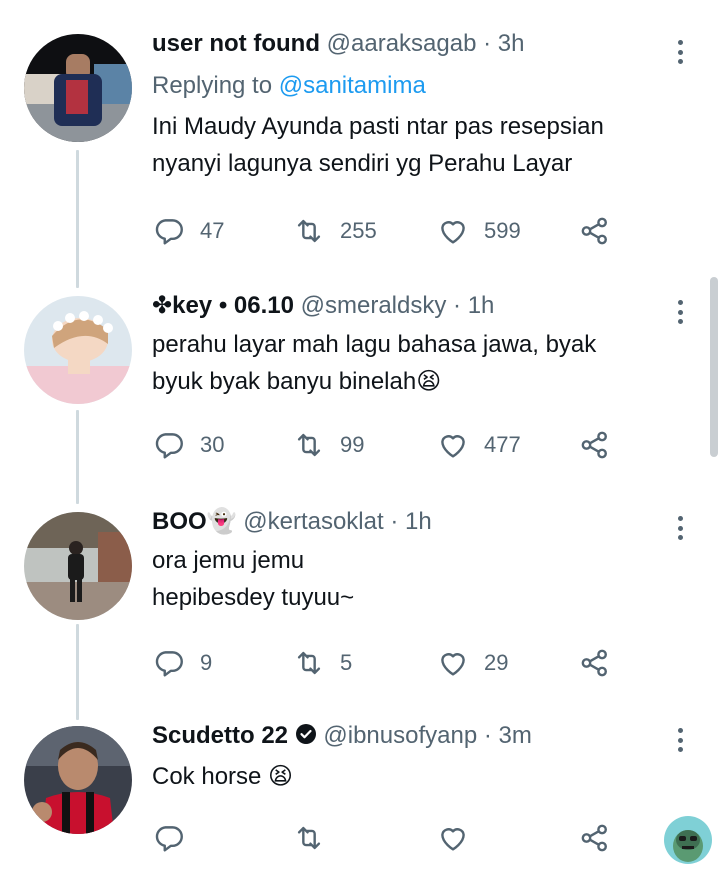 The image size is (720, 872). I want to click on like-button: 599, so click(478, 231).